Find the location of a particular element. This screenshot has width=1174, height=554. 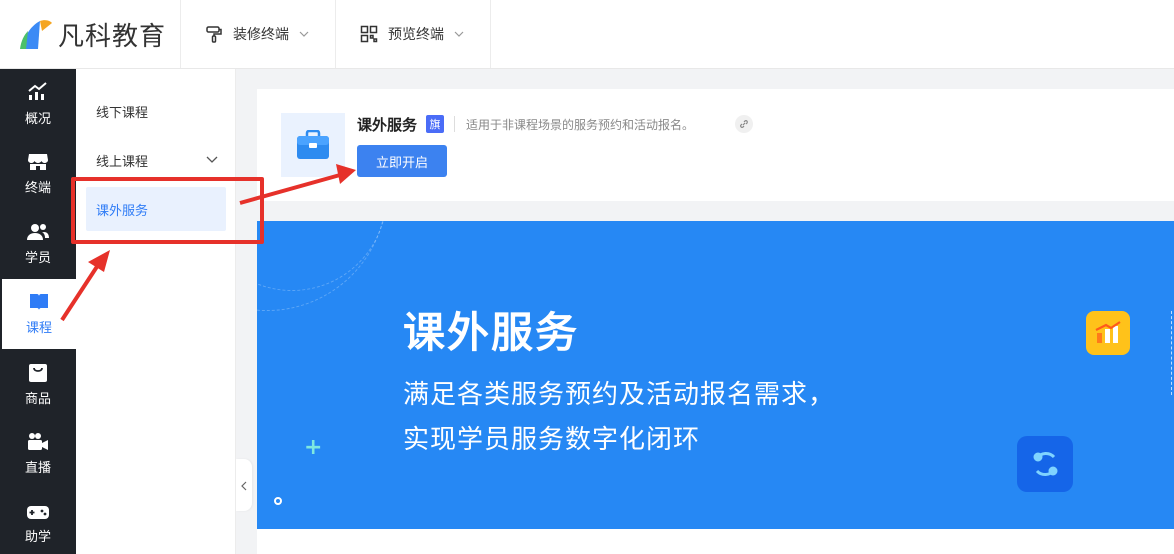

brand-name: 凡科教育 is located at coordinates (112, 36).